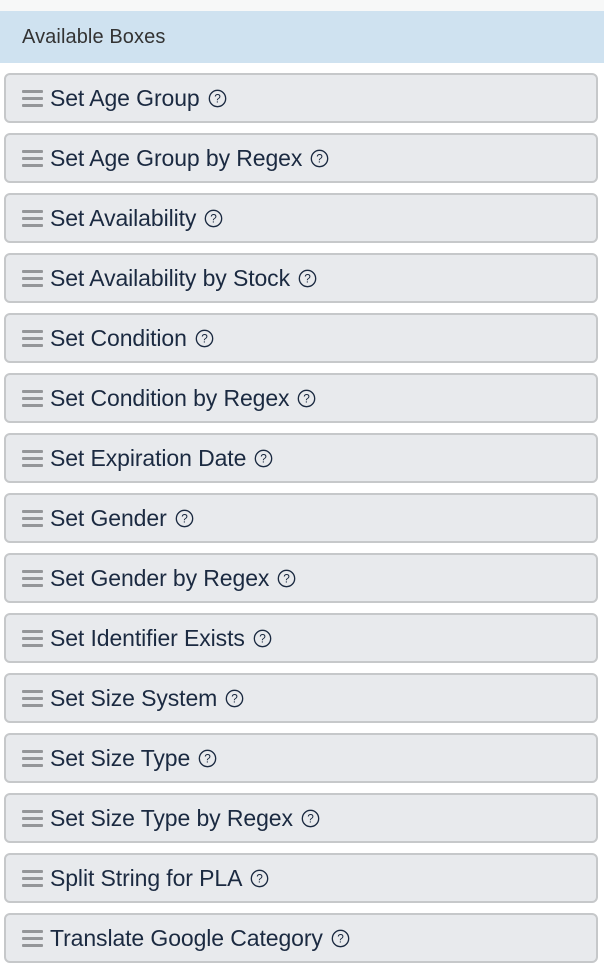 Image resolution: width=604 pixels, height=970 pixels. I want to click on list-item: Set Size System?, so click(301, 698).